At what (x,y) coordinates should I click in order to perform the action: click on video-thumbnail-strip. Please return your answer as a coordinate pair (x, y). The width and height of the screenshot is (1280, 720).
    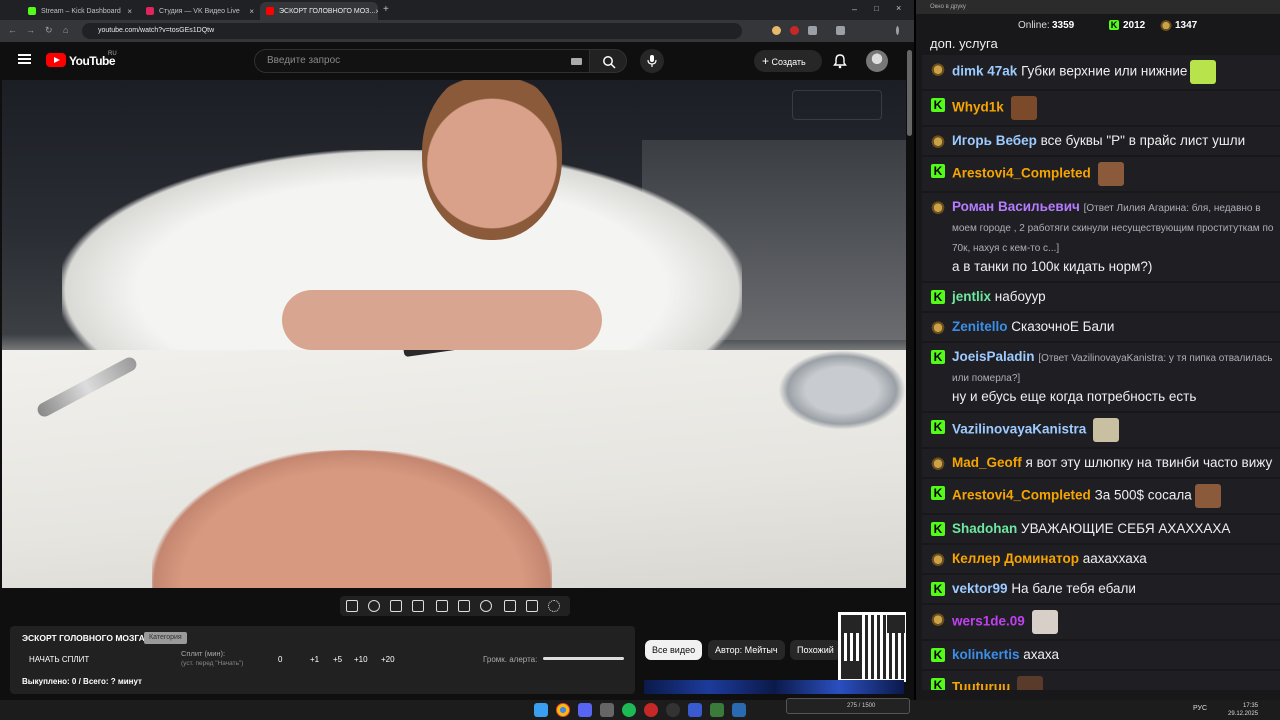
    Looking at the image, I should click on (774, 687).